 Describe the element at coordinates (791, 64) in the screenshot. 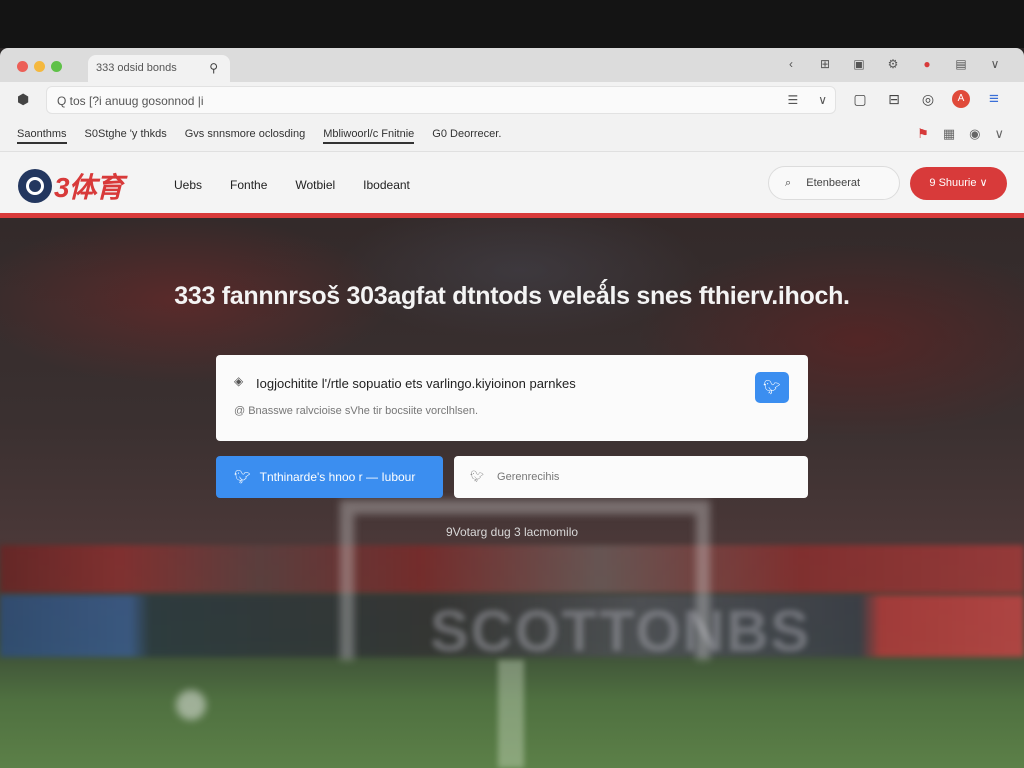

I see `chevron-left-icon: ‹` at that location.